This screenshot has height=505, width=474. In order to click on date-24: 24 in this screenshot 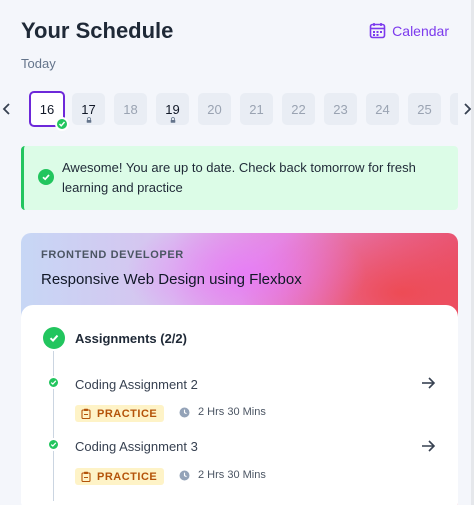, I will do `click(382, 109)`.